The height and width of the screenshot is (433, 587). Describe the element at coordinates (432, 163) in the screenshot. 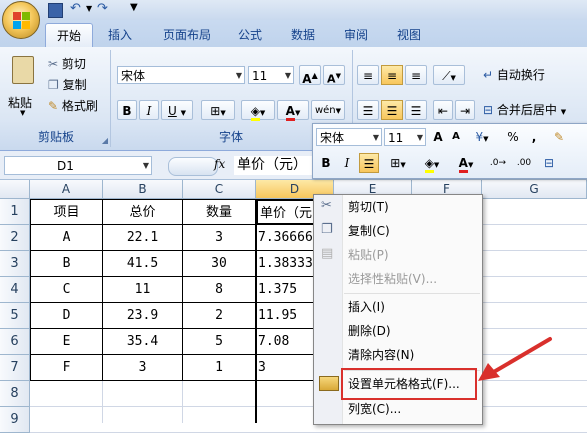

I see `mini-fill-color-button: ◈▼` at that location.